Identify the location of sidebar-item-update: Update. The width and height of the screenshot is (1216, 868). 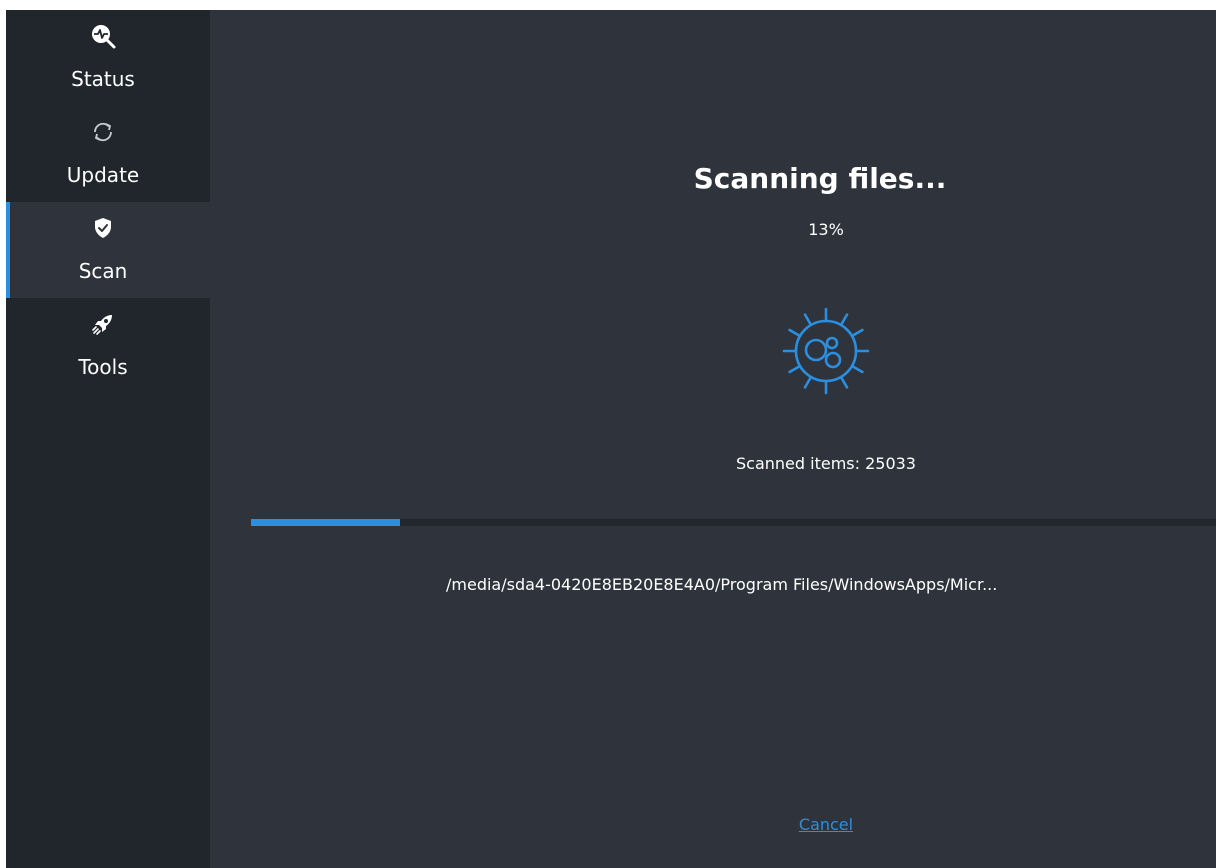
(108, 154).